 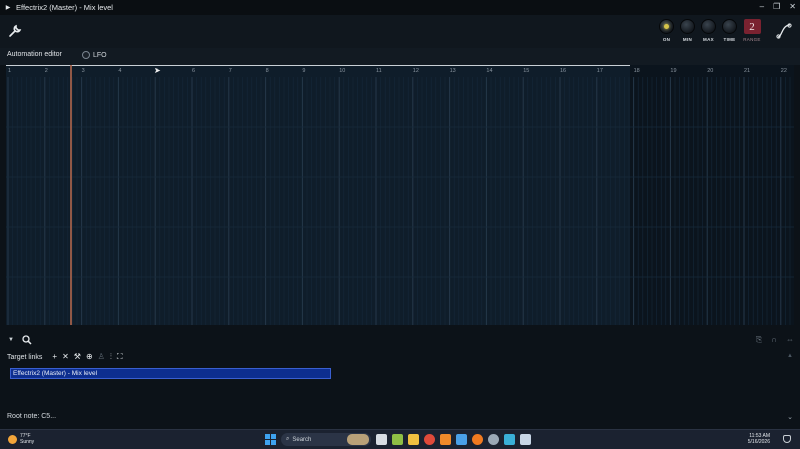 I want to click on fullscreen-icon: ⛶, so click(x=120, y=357).